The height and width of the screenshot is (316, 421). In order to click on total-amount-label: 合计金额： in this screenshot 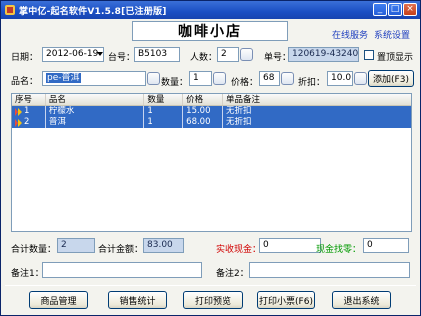, I will do `click(121, 250)`.